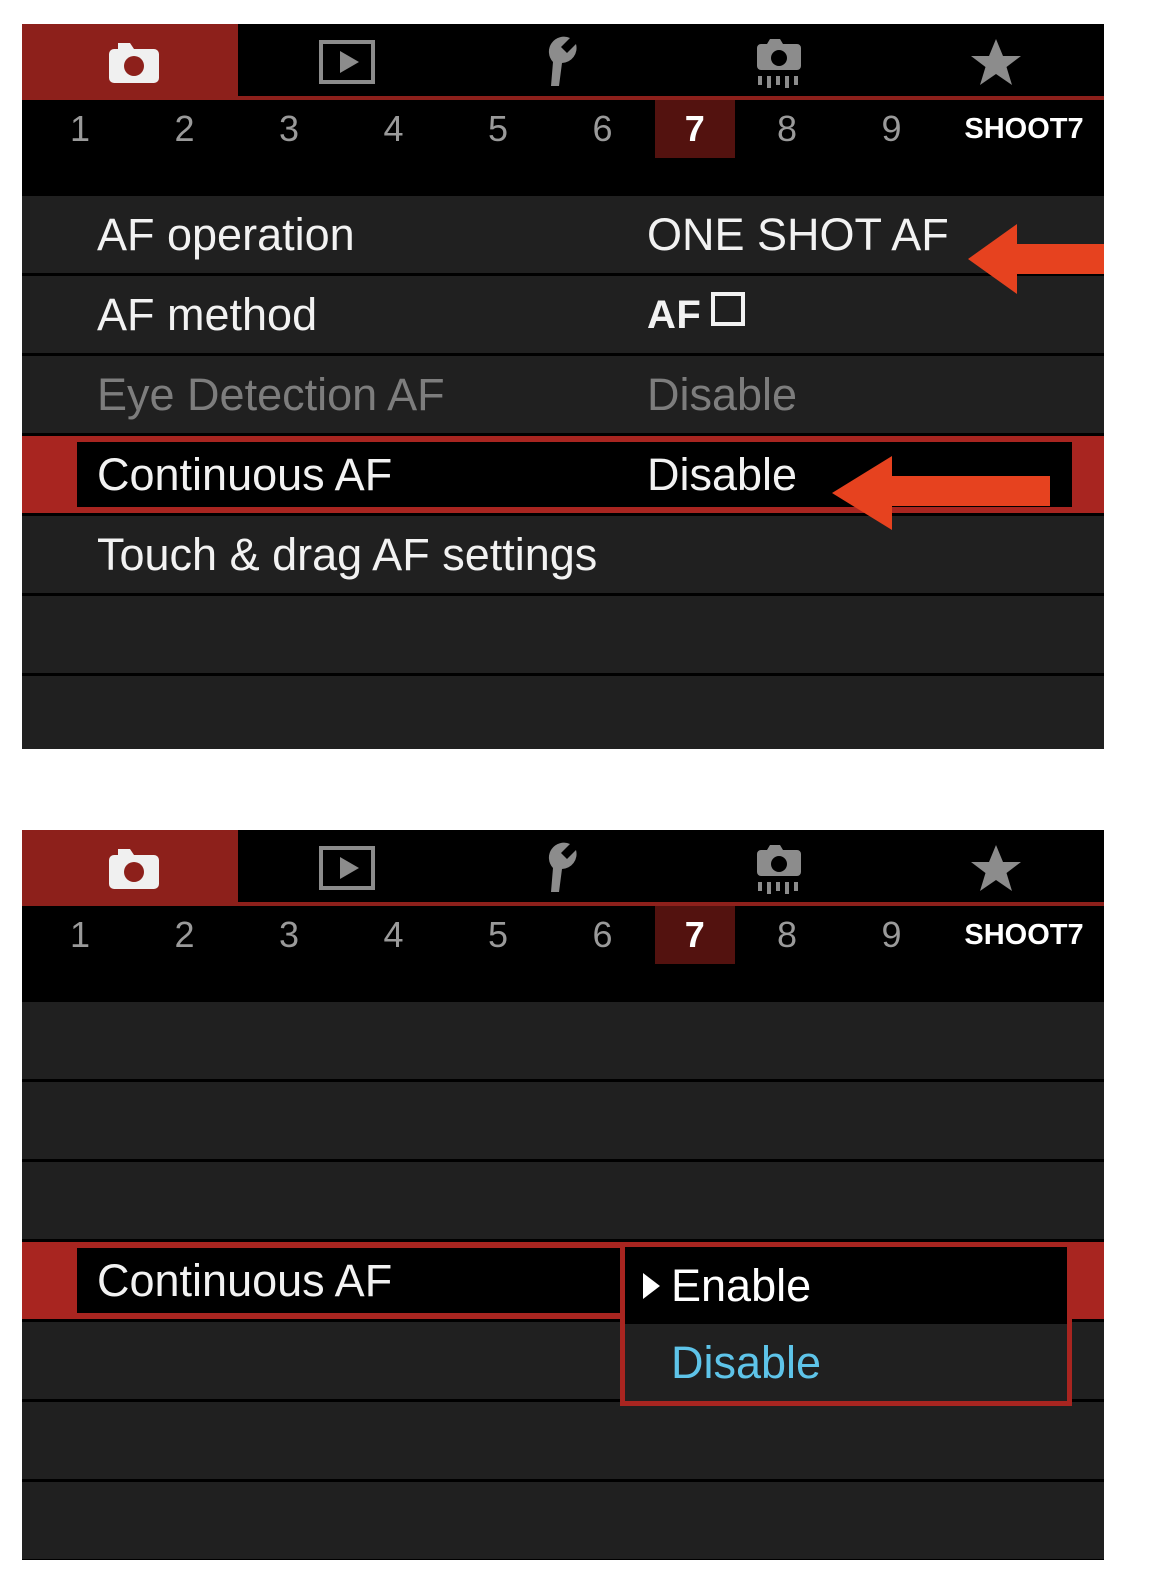  Describe the element at coordinates (728, 308) in the screenshot. I see `af-point-square-icon` at that location.